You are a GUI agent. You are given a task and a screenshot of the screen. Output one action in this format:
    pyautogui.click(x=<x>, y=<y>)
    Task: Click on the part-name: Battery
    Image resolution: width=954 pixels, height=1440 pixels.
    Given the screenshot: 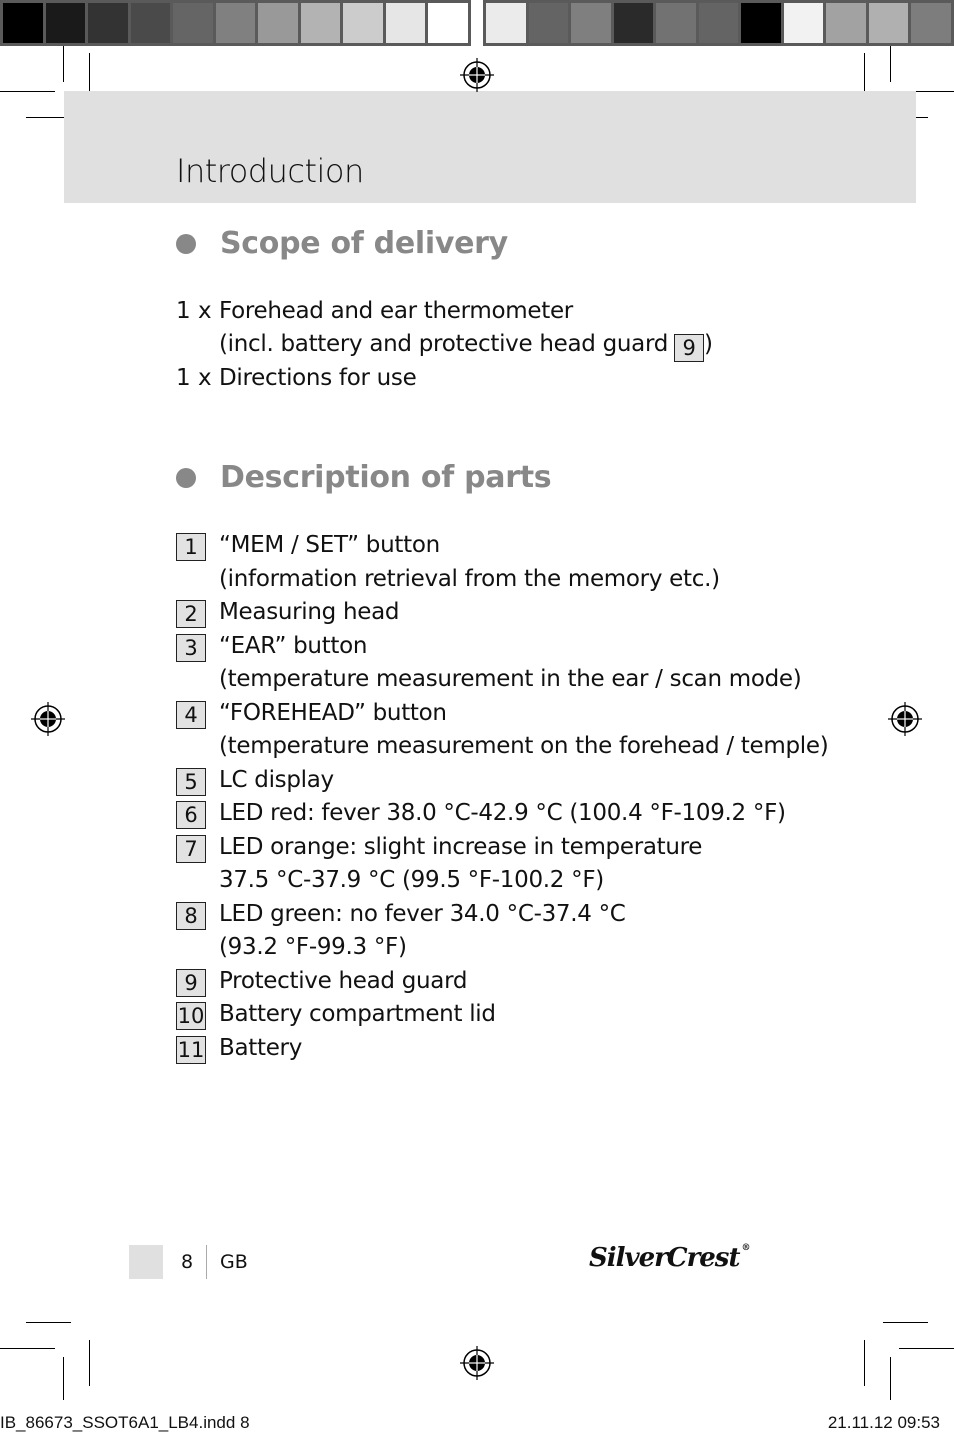 What is the action you would take?
    pyautogui.click(x=261, y=1047)
    